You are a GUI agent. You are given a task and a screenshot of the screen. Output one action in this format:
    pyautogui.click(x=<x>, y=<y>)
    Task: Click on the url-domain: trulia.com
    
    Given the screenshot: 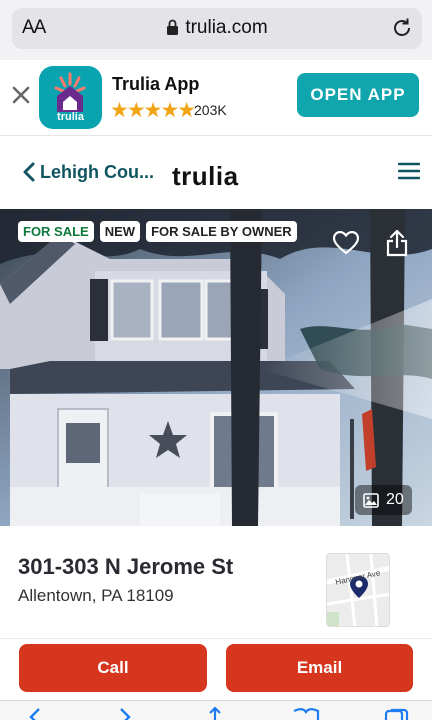 What is the action you would take?
    pyautogui.click(x=226, y=27)
    